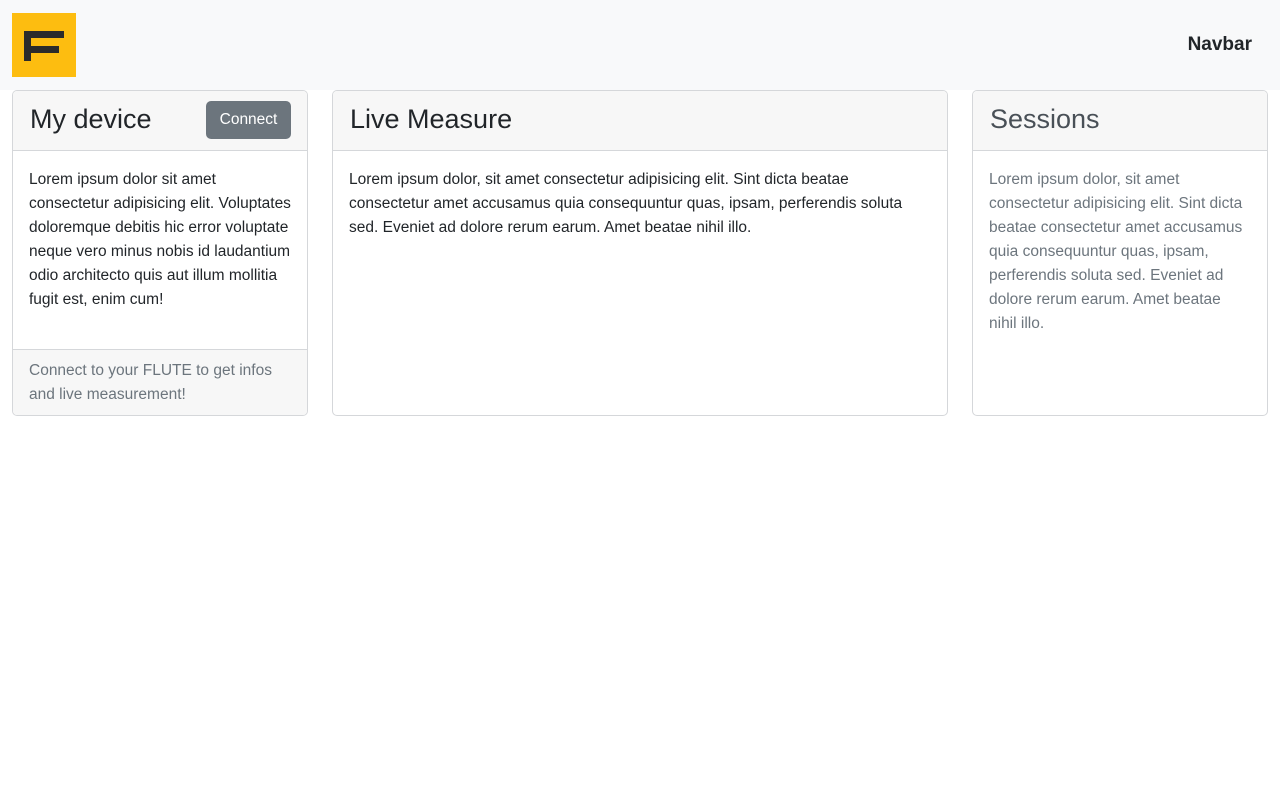 The width and height of the screenshot is (1280, 800). What do you see at coordinates (1220, 45) in the screenshot?
I see `navbar-brand-link: Navbar` at bounding box center [1220, 45].